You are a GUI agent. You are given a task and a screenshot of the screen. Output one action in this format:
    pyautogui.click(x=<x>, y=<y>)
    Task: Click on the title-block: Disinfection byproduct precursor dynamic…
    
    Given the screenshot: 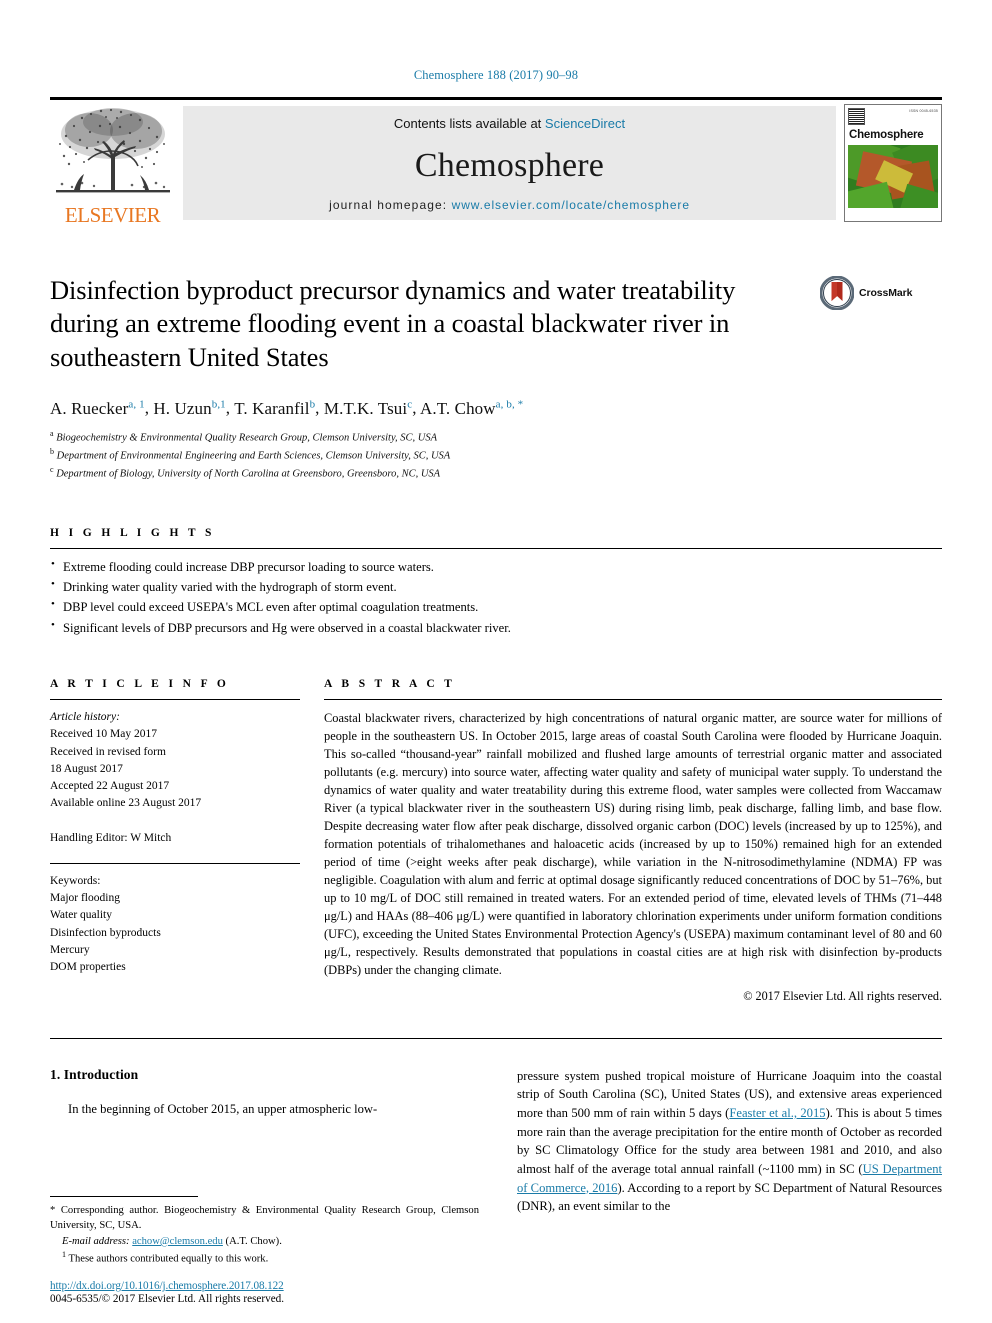 What is the action you would take?
    pyautogui.click(x=496, y=324)
    